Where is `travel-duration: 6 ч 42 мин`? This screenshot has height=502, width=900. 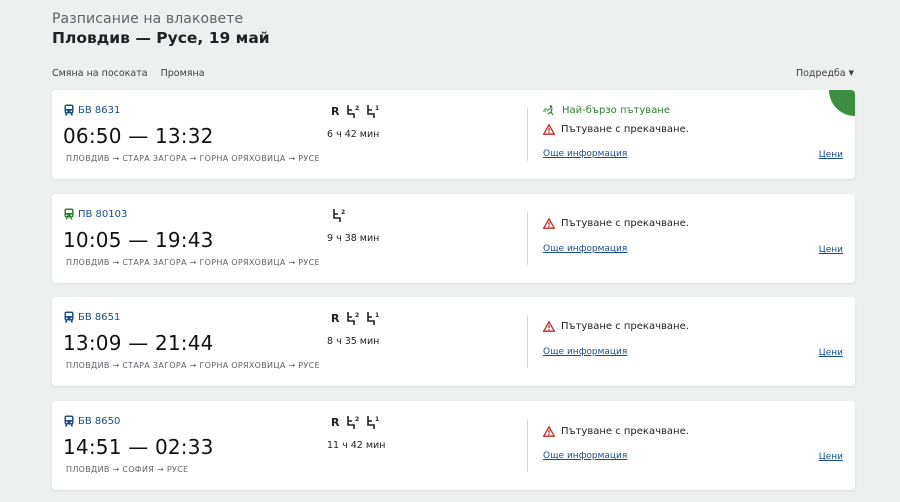
travel-duration: 6 ч 42 мин is located at coordinates (353, 134).